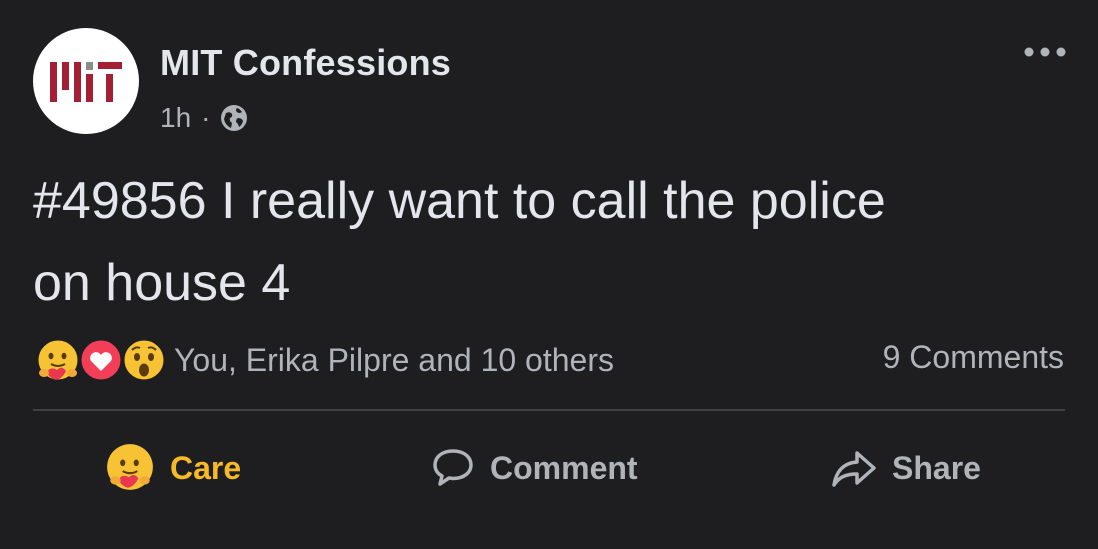 This screenshot has height=549, width=1098. Describe the element at coordinates (144, 360) in the screenshot. I see `wow-emoji-icon` at that location.